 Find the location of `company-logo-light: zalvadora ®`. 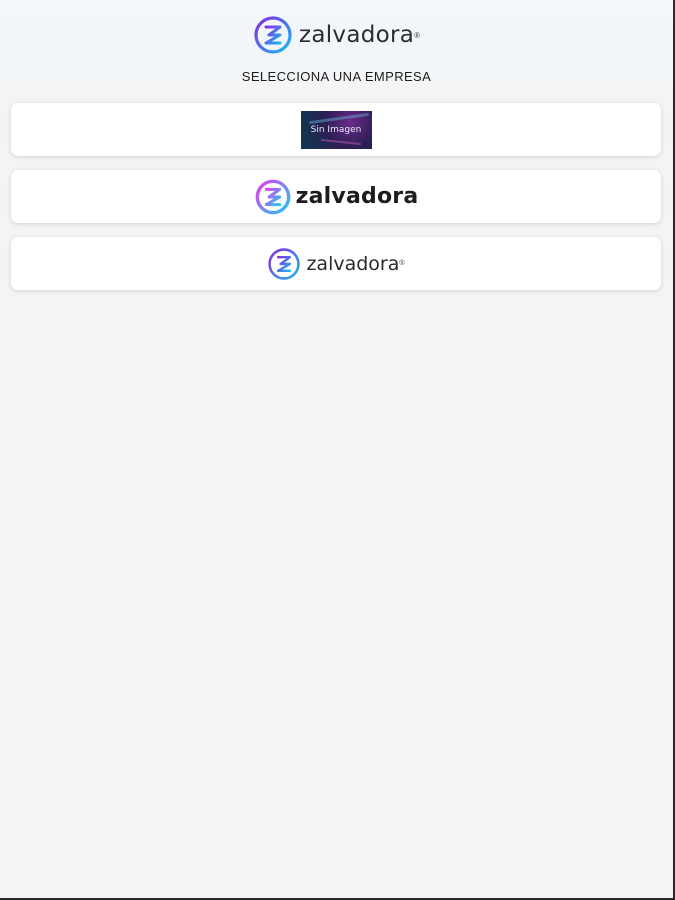

company-logo-light: zalvadora ® is located at coordinates (336, 264).